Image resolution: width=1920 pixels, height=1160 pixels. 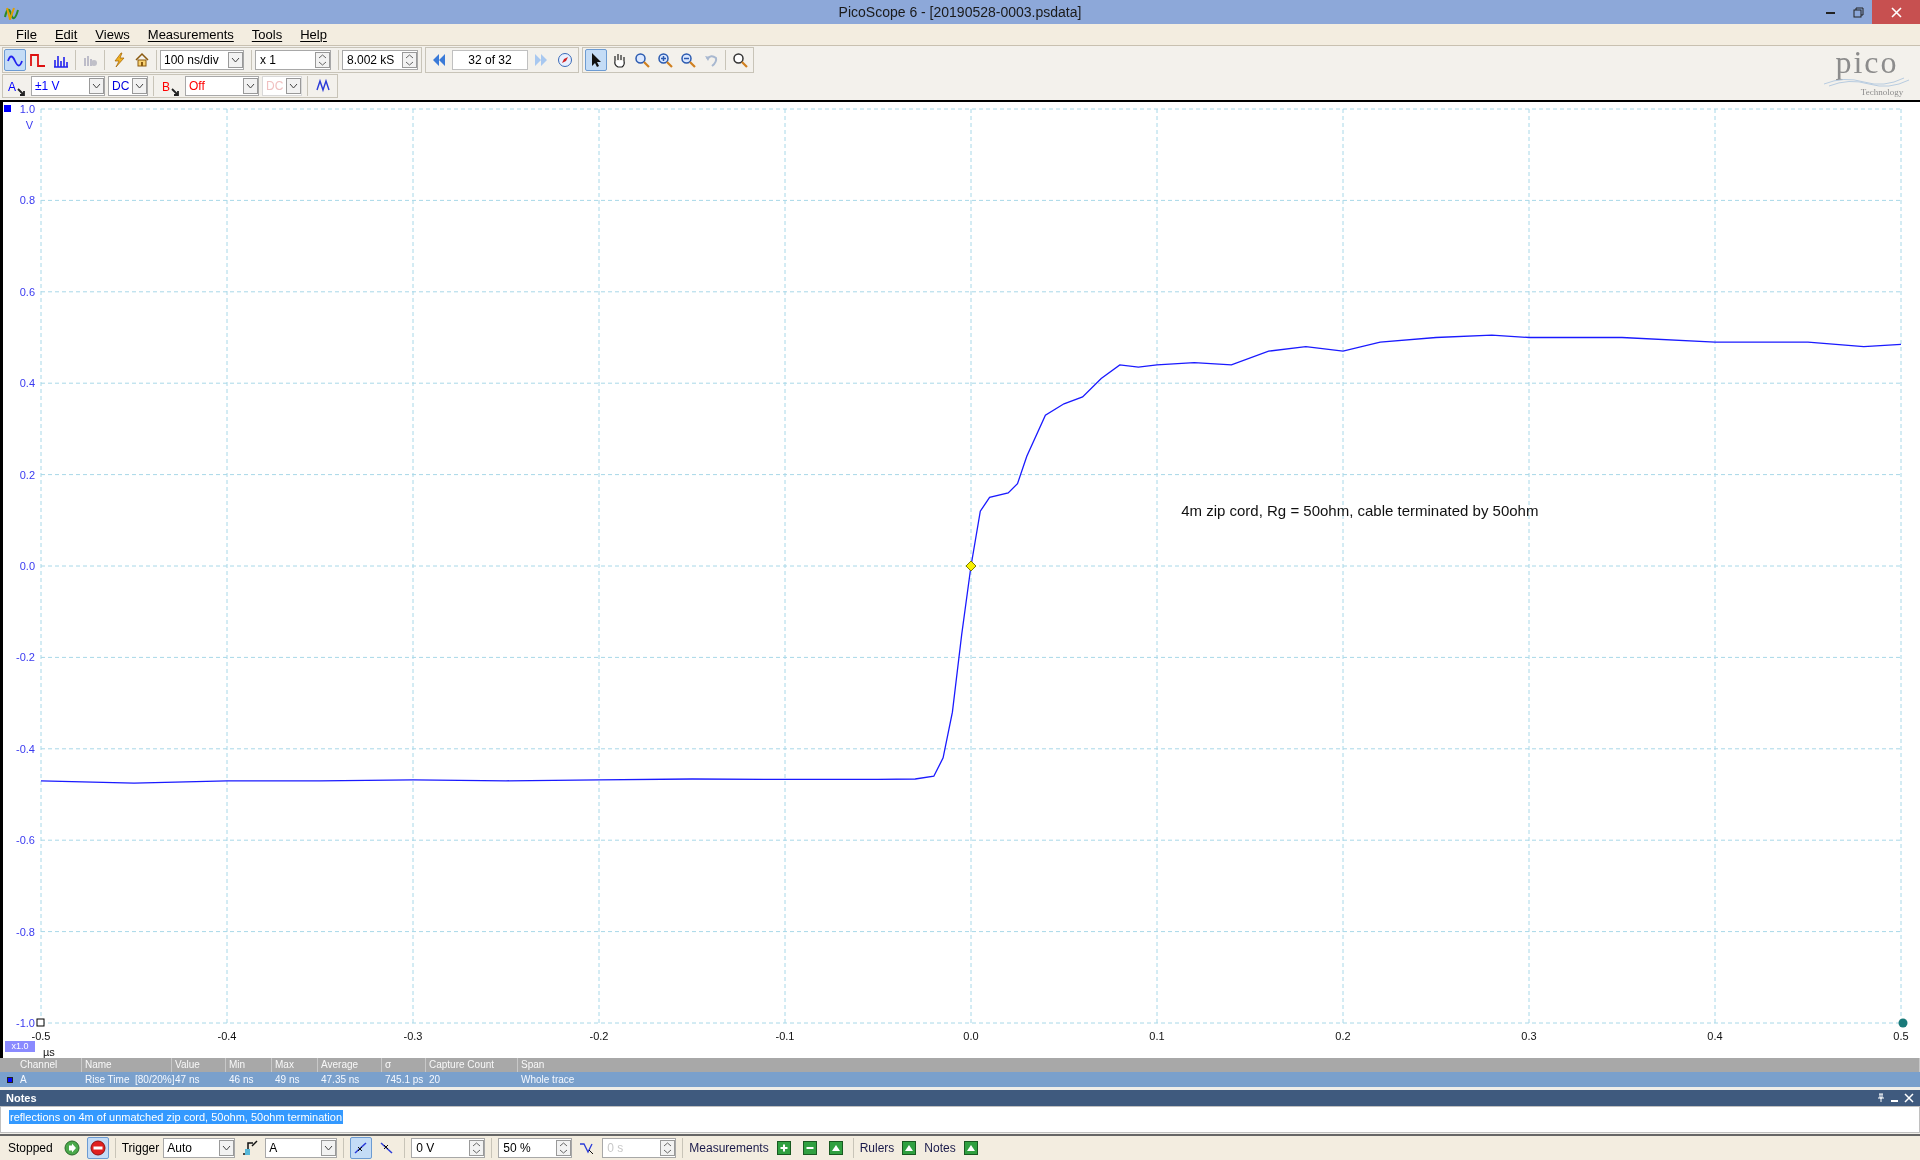 I want to click on annotation-text: 4m zip cord, Rg = 50ohm, cable terminated by 50ohm, so click(x=1360, y=510).